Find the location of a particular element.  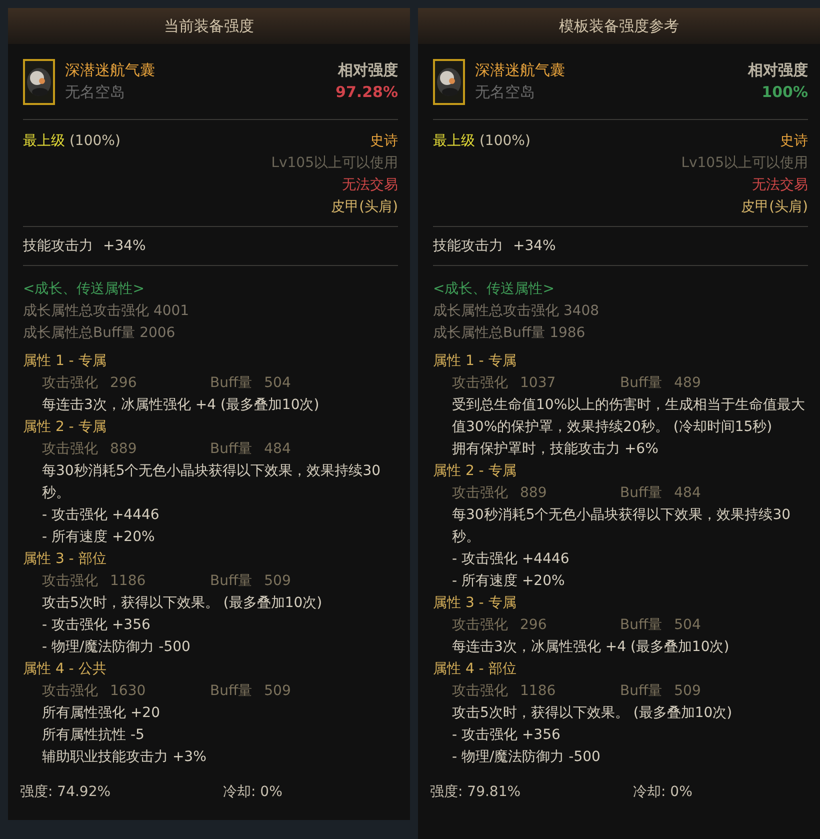

relative-strength-value: 97.28% is located at coordinates (367, 92).